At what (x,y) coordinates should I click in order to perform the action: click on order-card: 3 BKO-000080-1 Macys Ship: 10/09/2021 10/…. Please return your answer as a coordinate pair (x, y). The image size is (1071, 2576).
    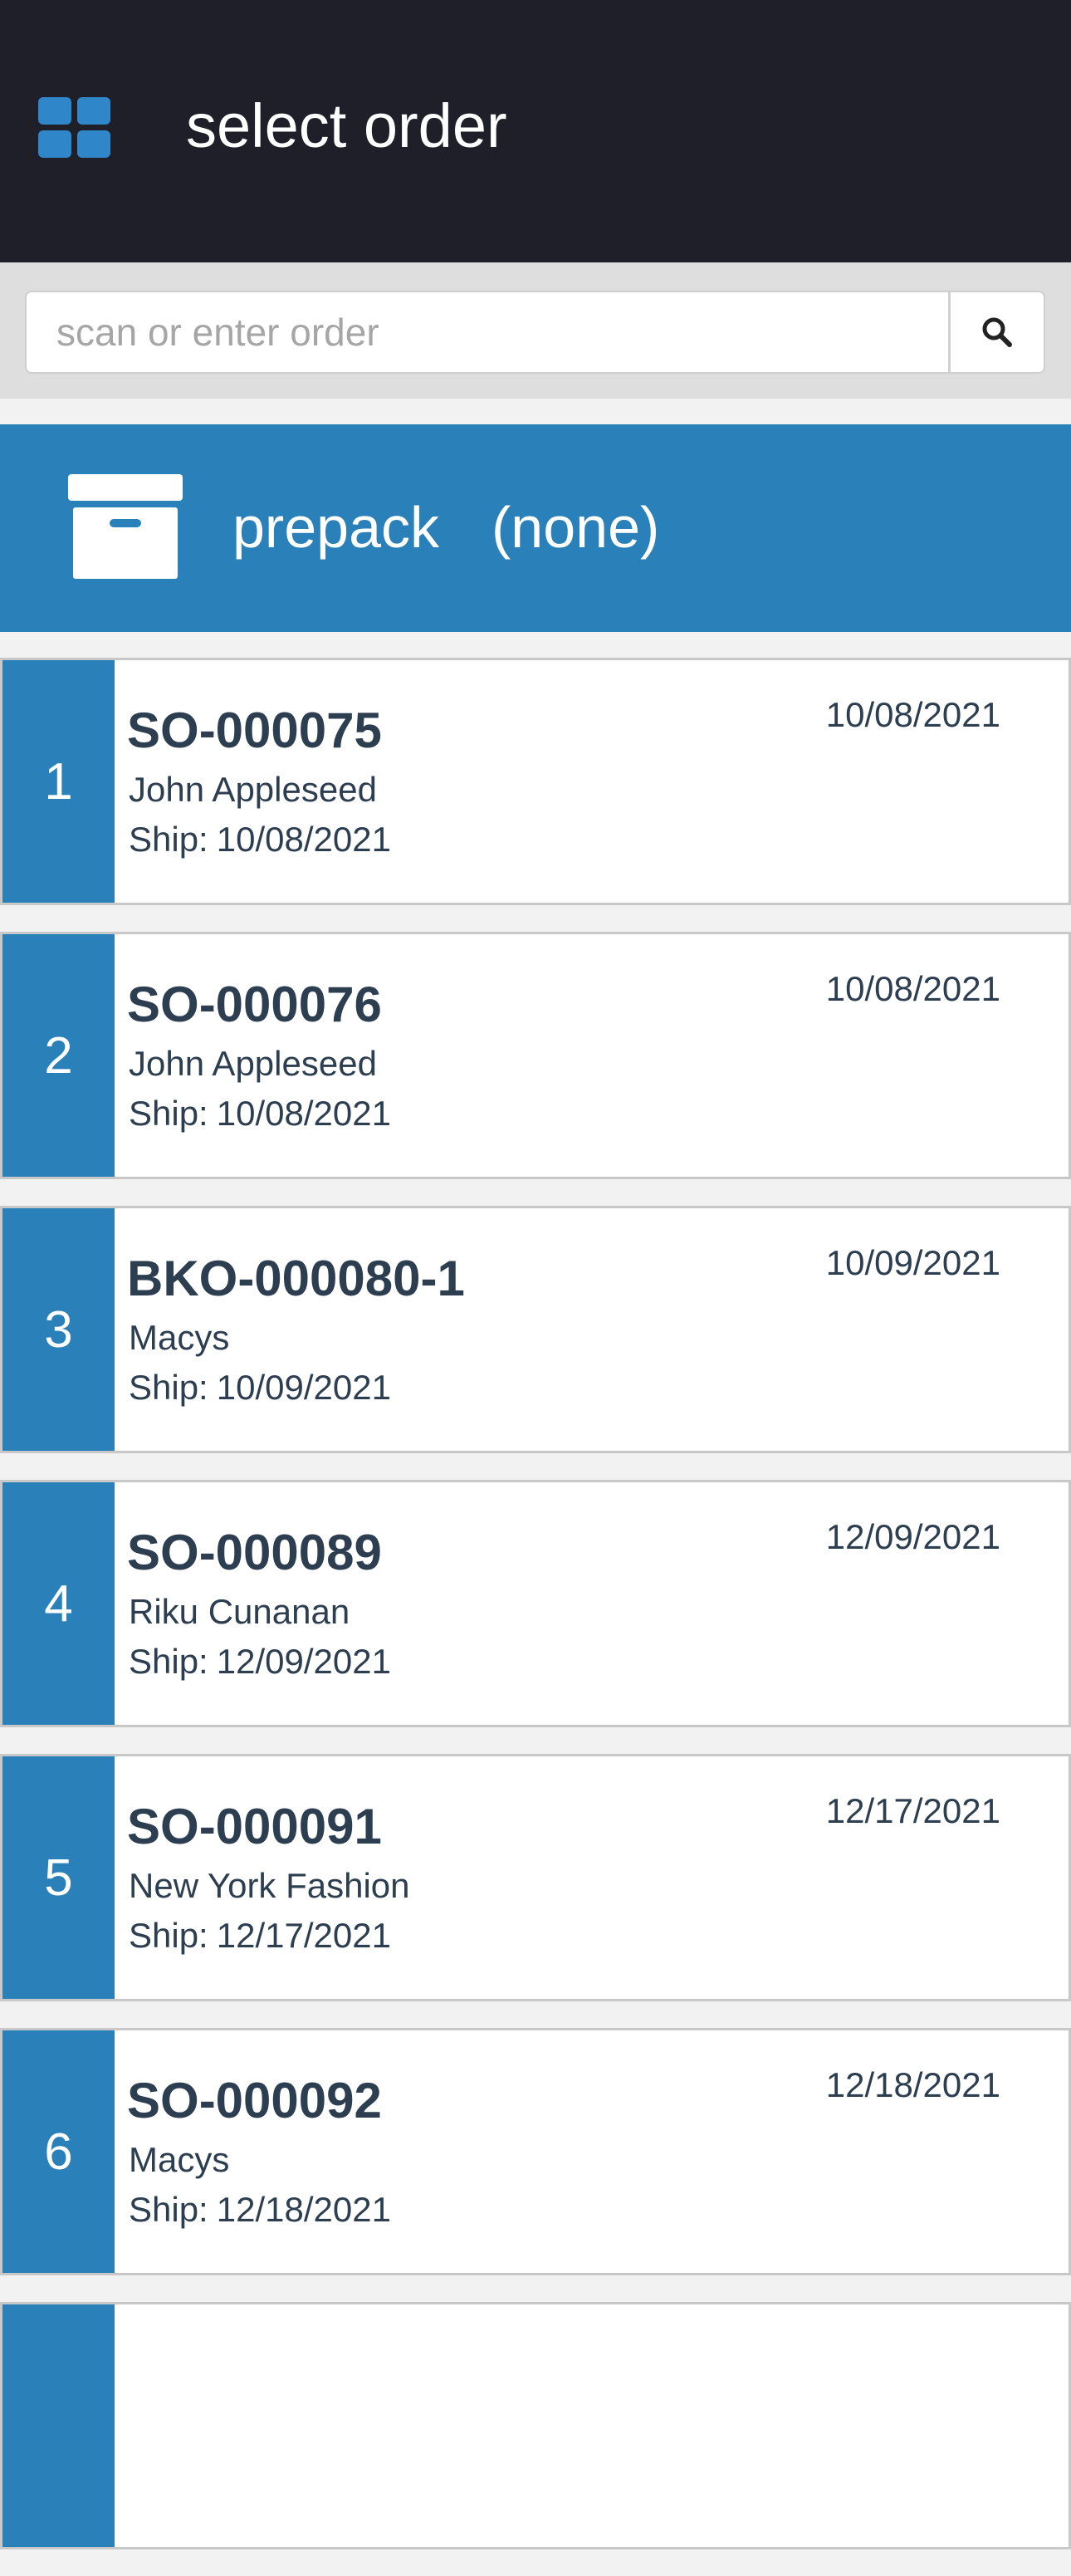
    Looking at the image, I should click on (535, 1329).